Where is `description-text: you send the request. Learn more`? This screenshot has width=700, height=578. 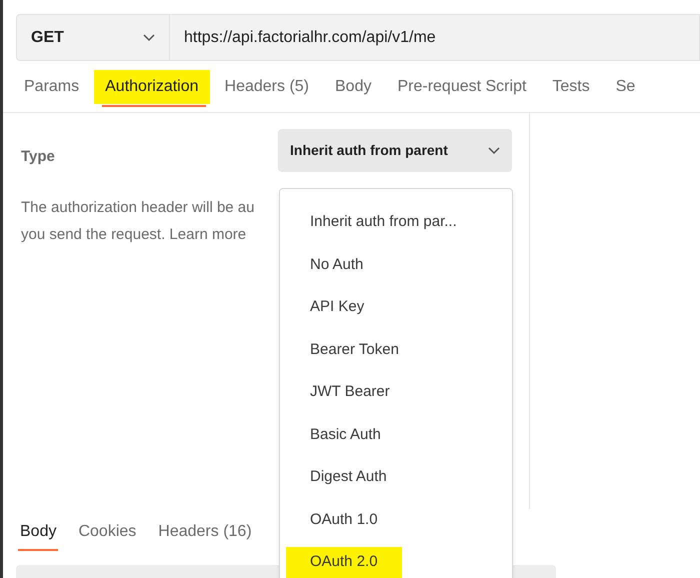 description-text: you send the request. Learn more is located at coordinates (133, 235).